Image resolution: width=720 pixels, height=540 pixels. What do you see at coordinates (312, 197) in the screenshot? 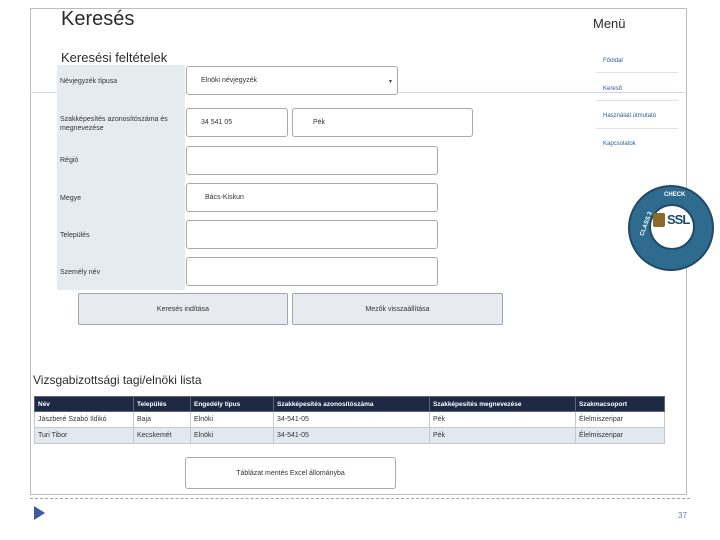
I see `county-input: Bács-Kiskun` at bounding box center [312, 197].